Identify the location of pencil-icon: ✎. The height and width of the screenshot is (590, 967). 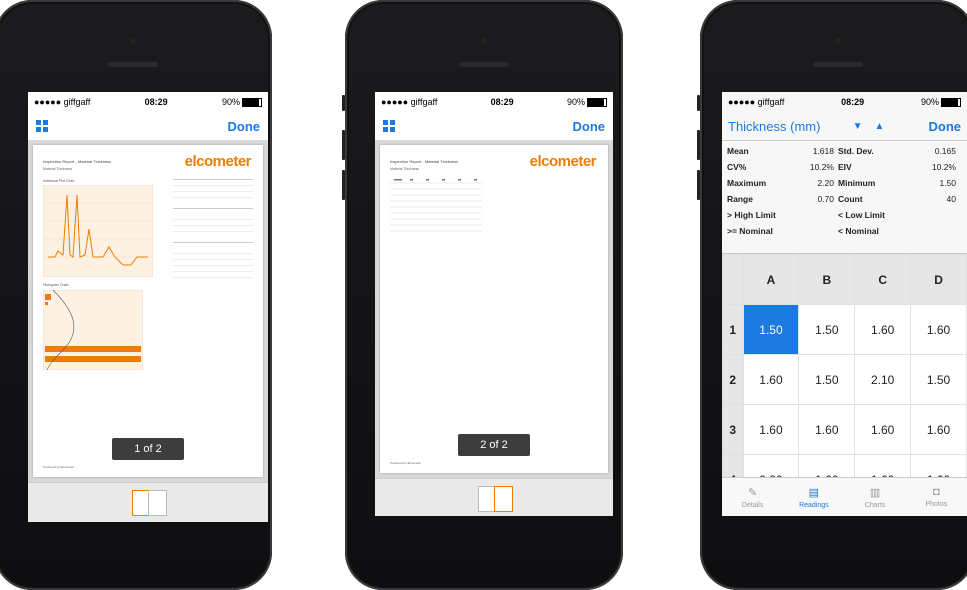
(753, 492).